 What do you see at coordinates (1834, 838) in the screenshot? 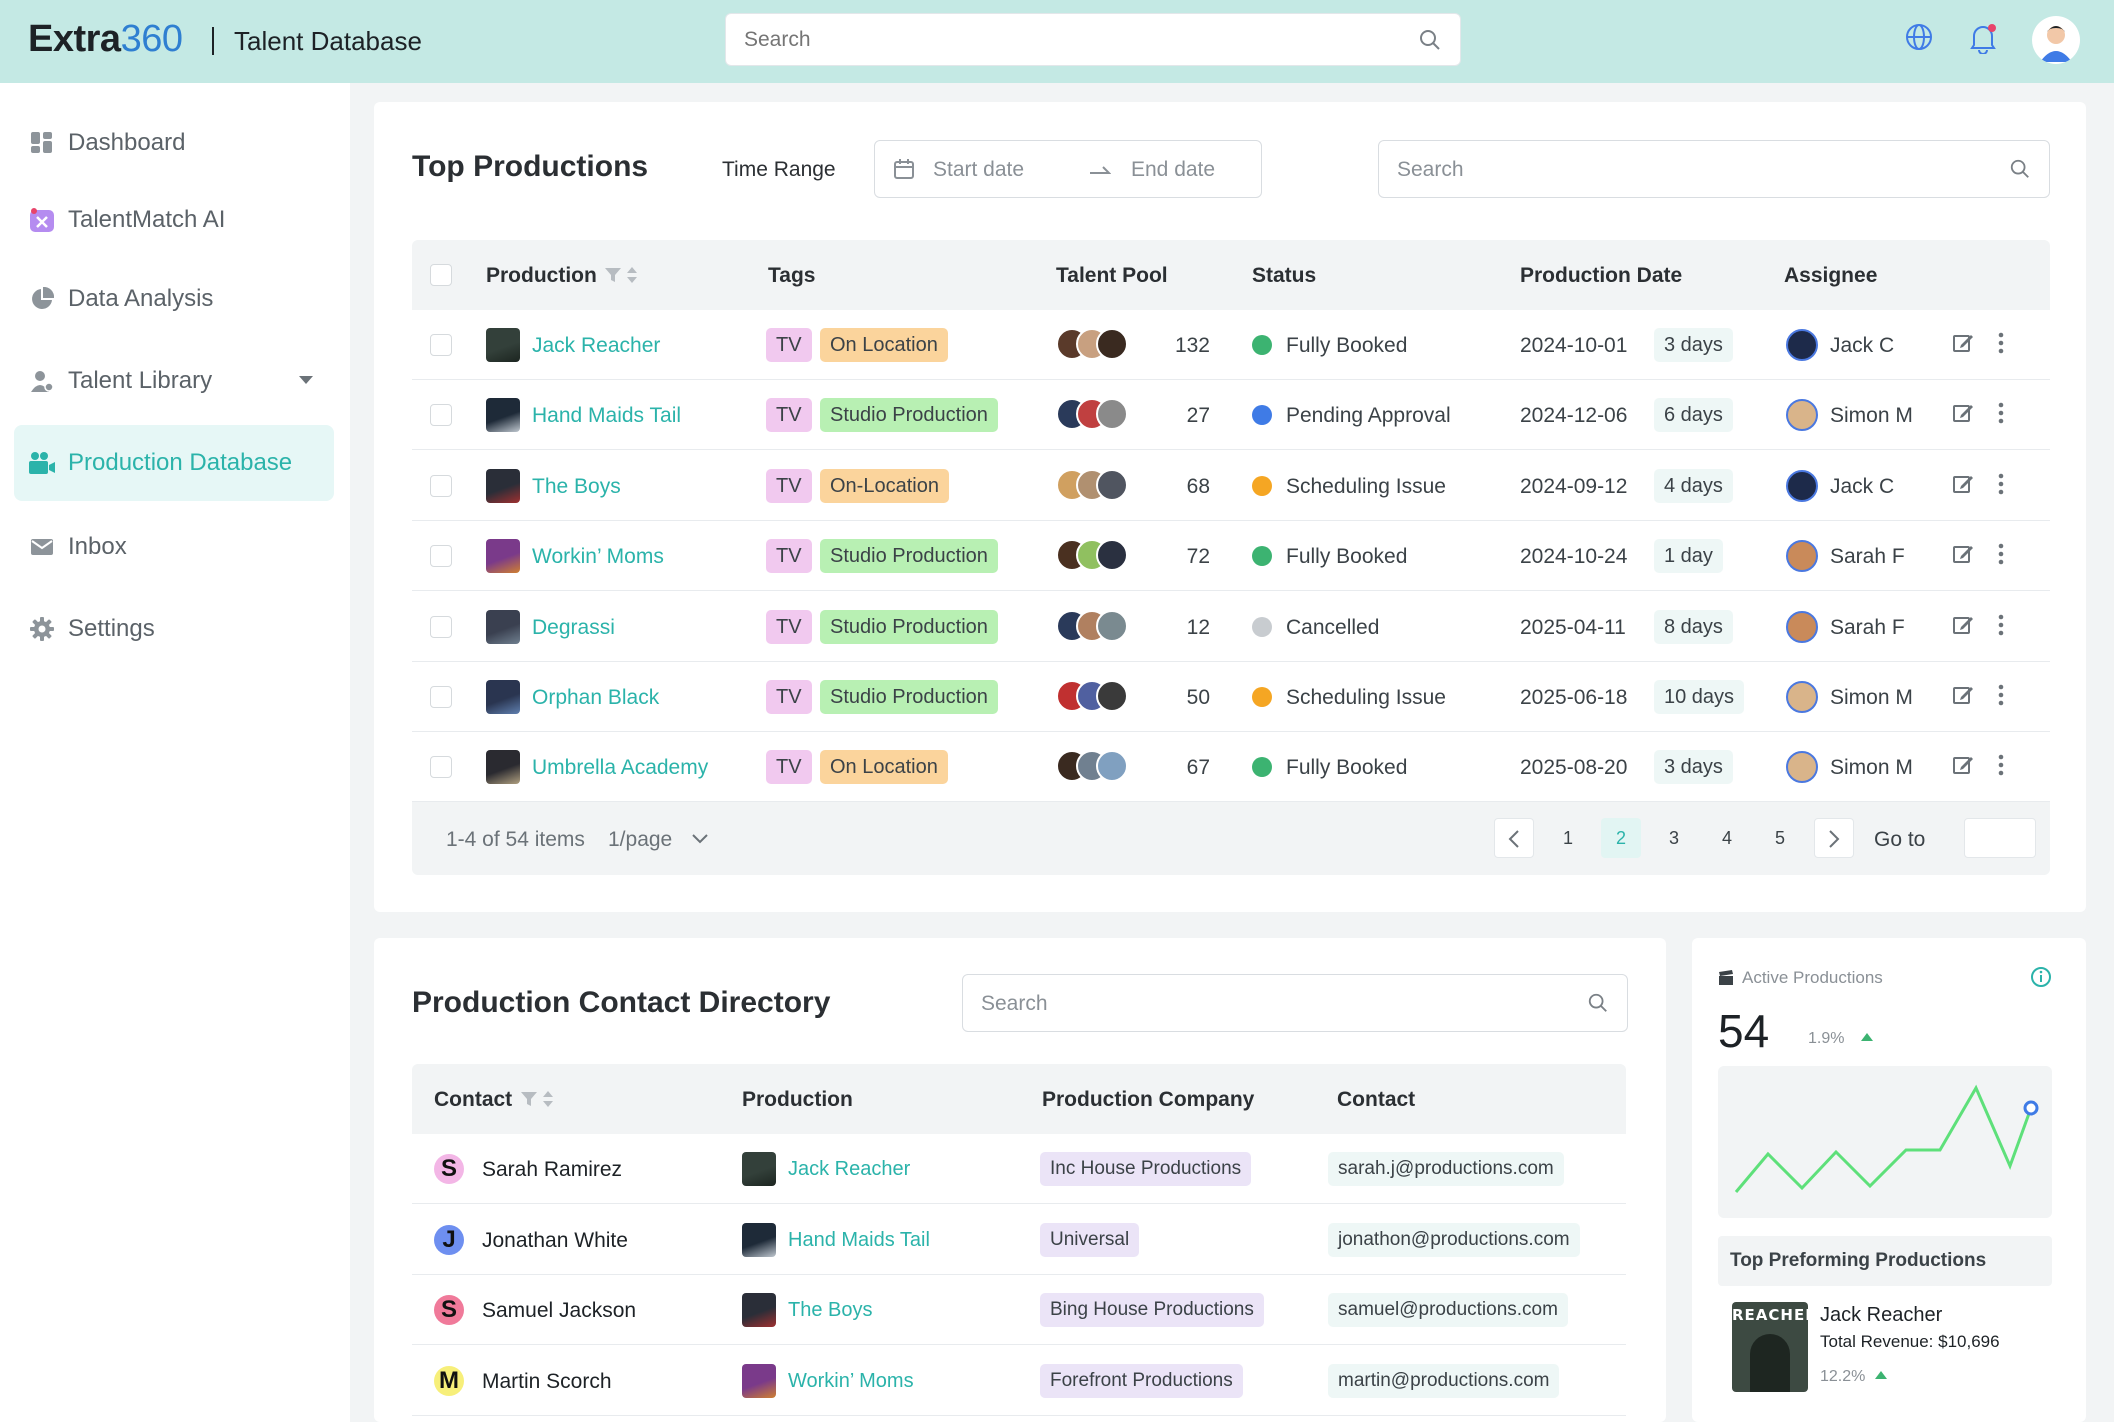
I see `next-page-button` at bounding box center [1834, 838].